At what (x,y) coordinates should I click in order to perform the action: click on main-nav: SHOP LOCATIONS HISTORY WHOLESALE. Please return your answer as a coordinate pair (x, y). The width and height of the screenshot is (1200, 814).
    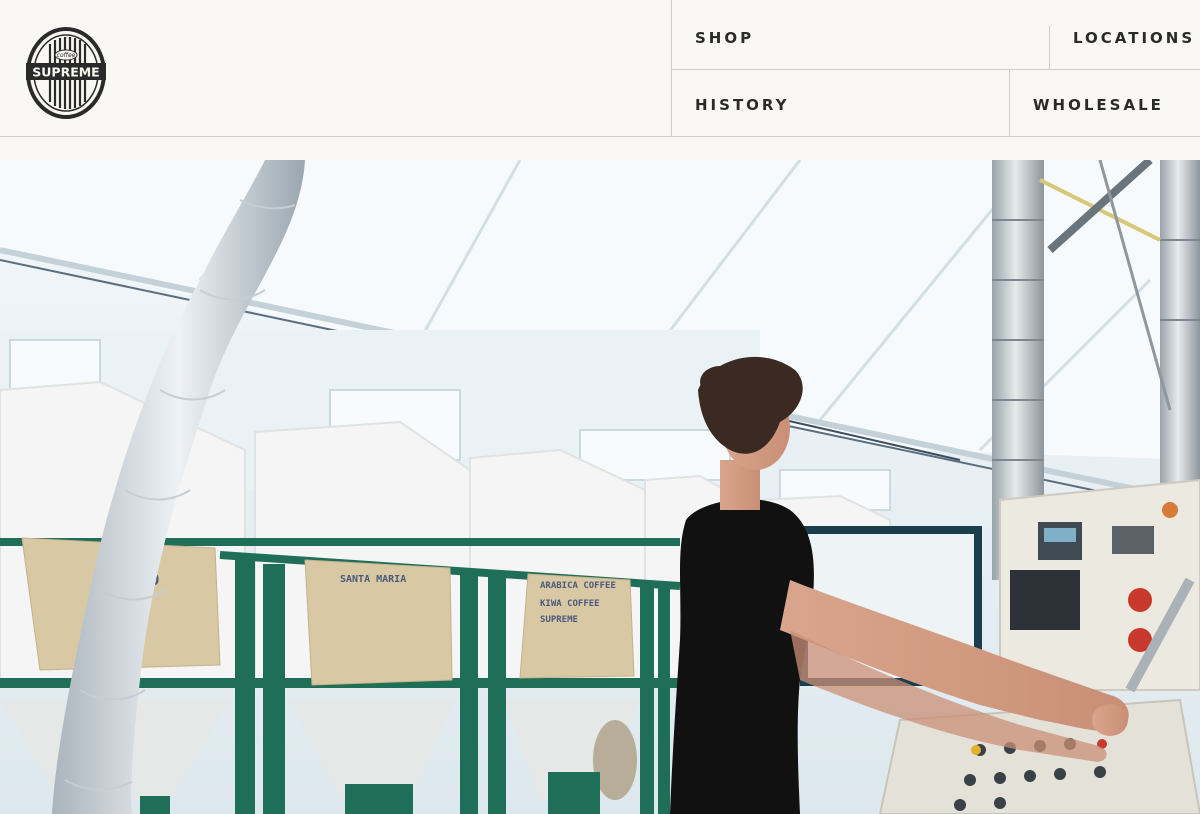
    Looking at the image, I should click on (935, 68).